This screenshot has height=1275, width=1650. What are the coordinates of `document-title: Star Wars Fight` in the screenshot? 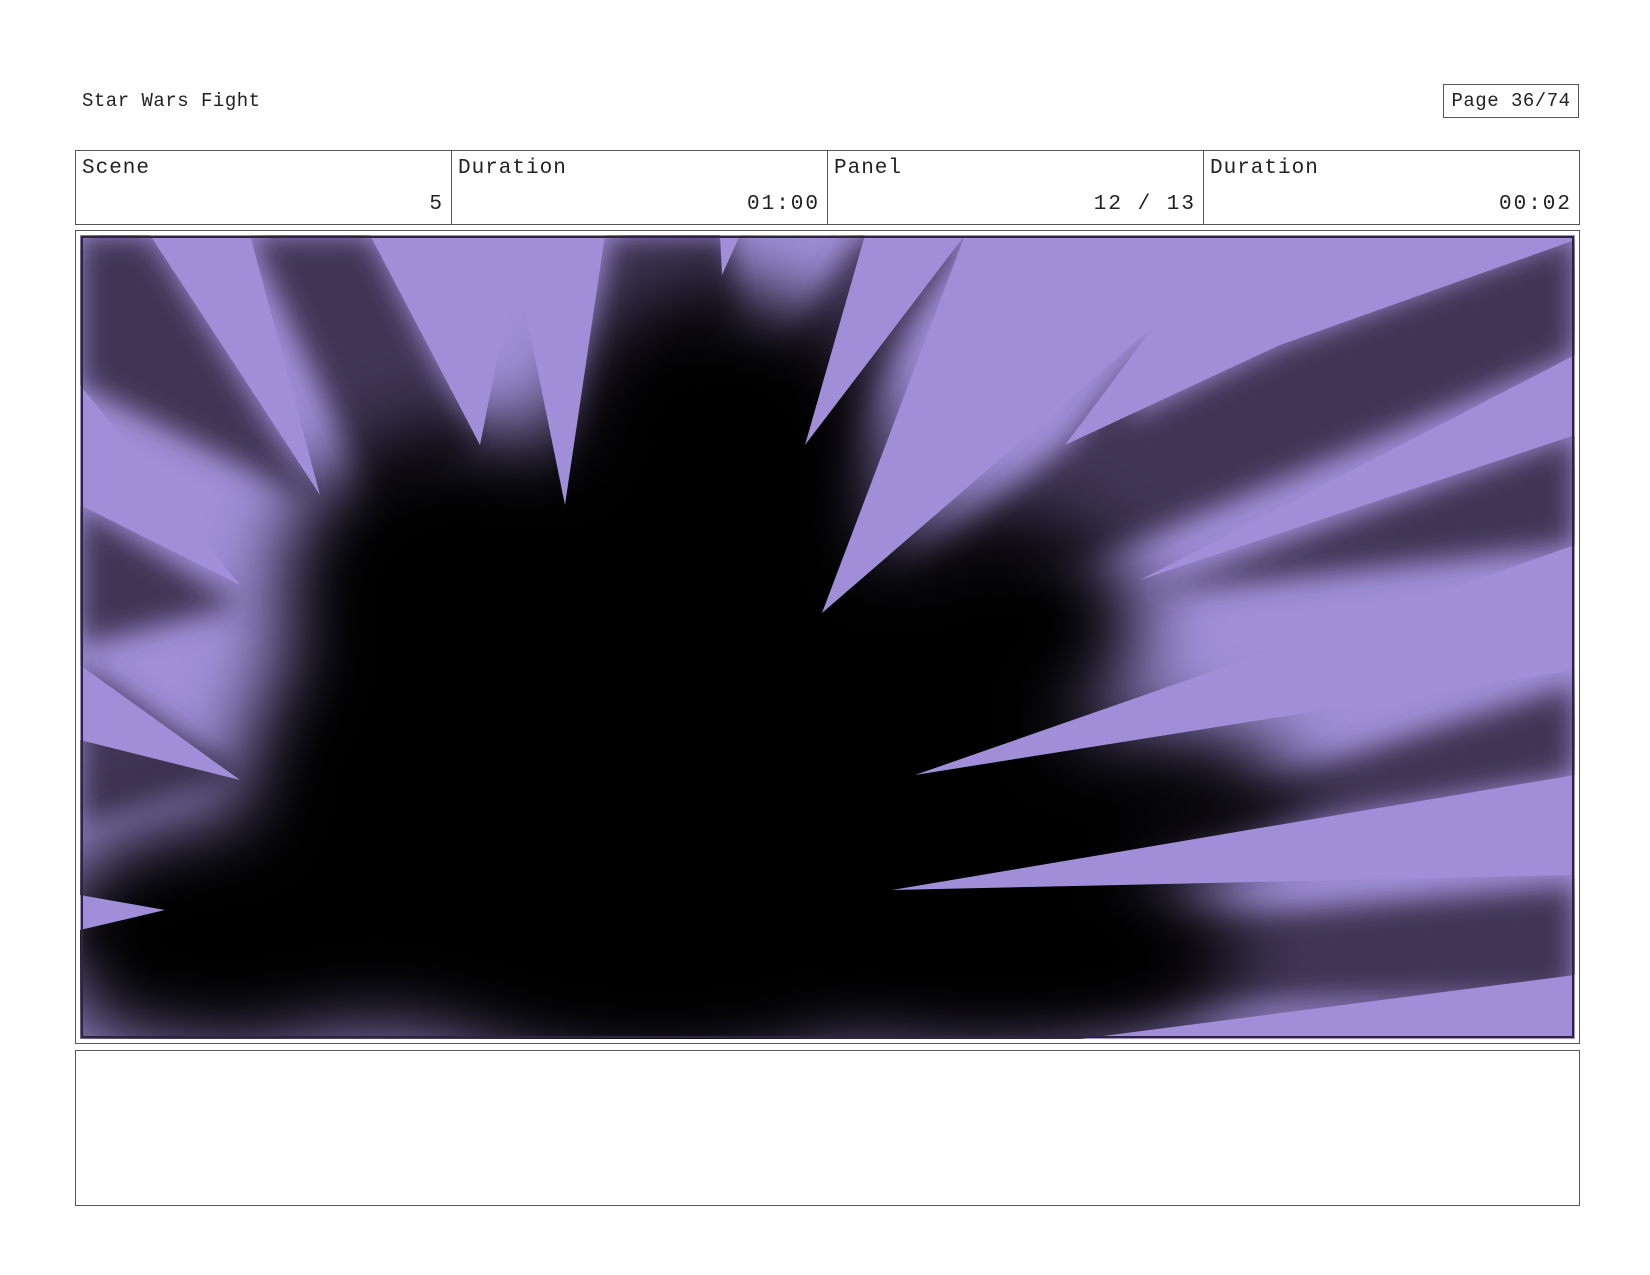 It's located at (171, 101).